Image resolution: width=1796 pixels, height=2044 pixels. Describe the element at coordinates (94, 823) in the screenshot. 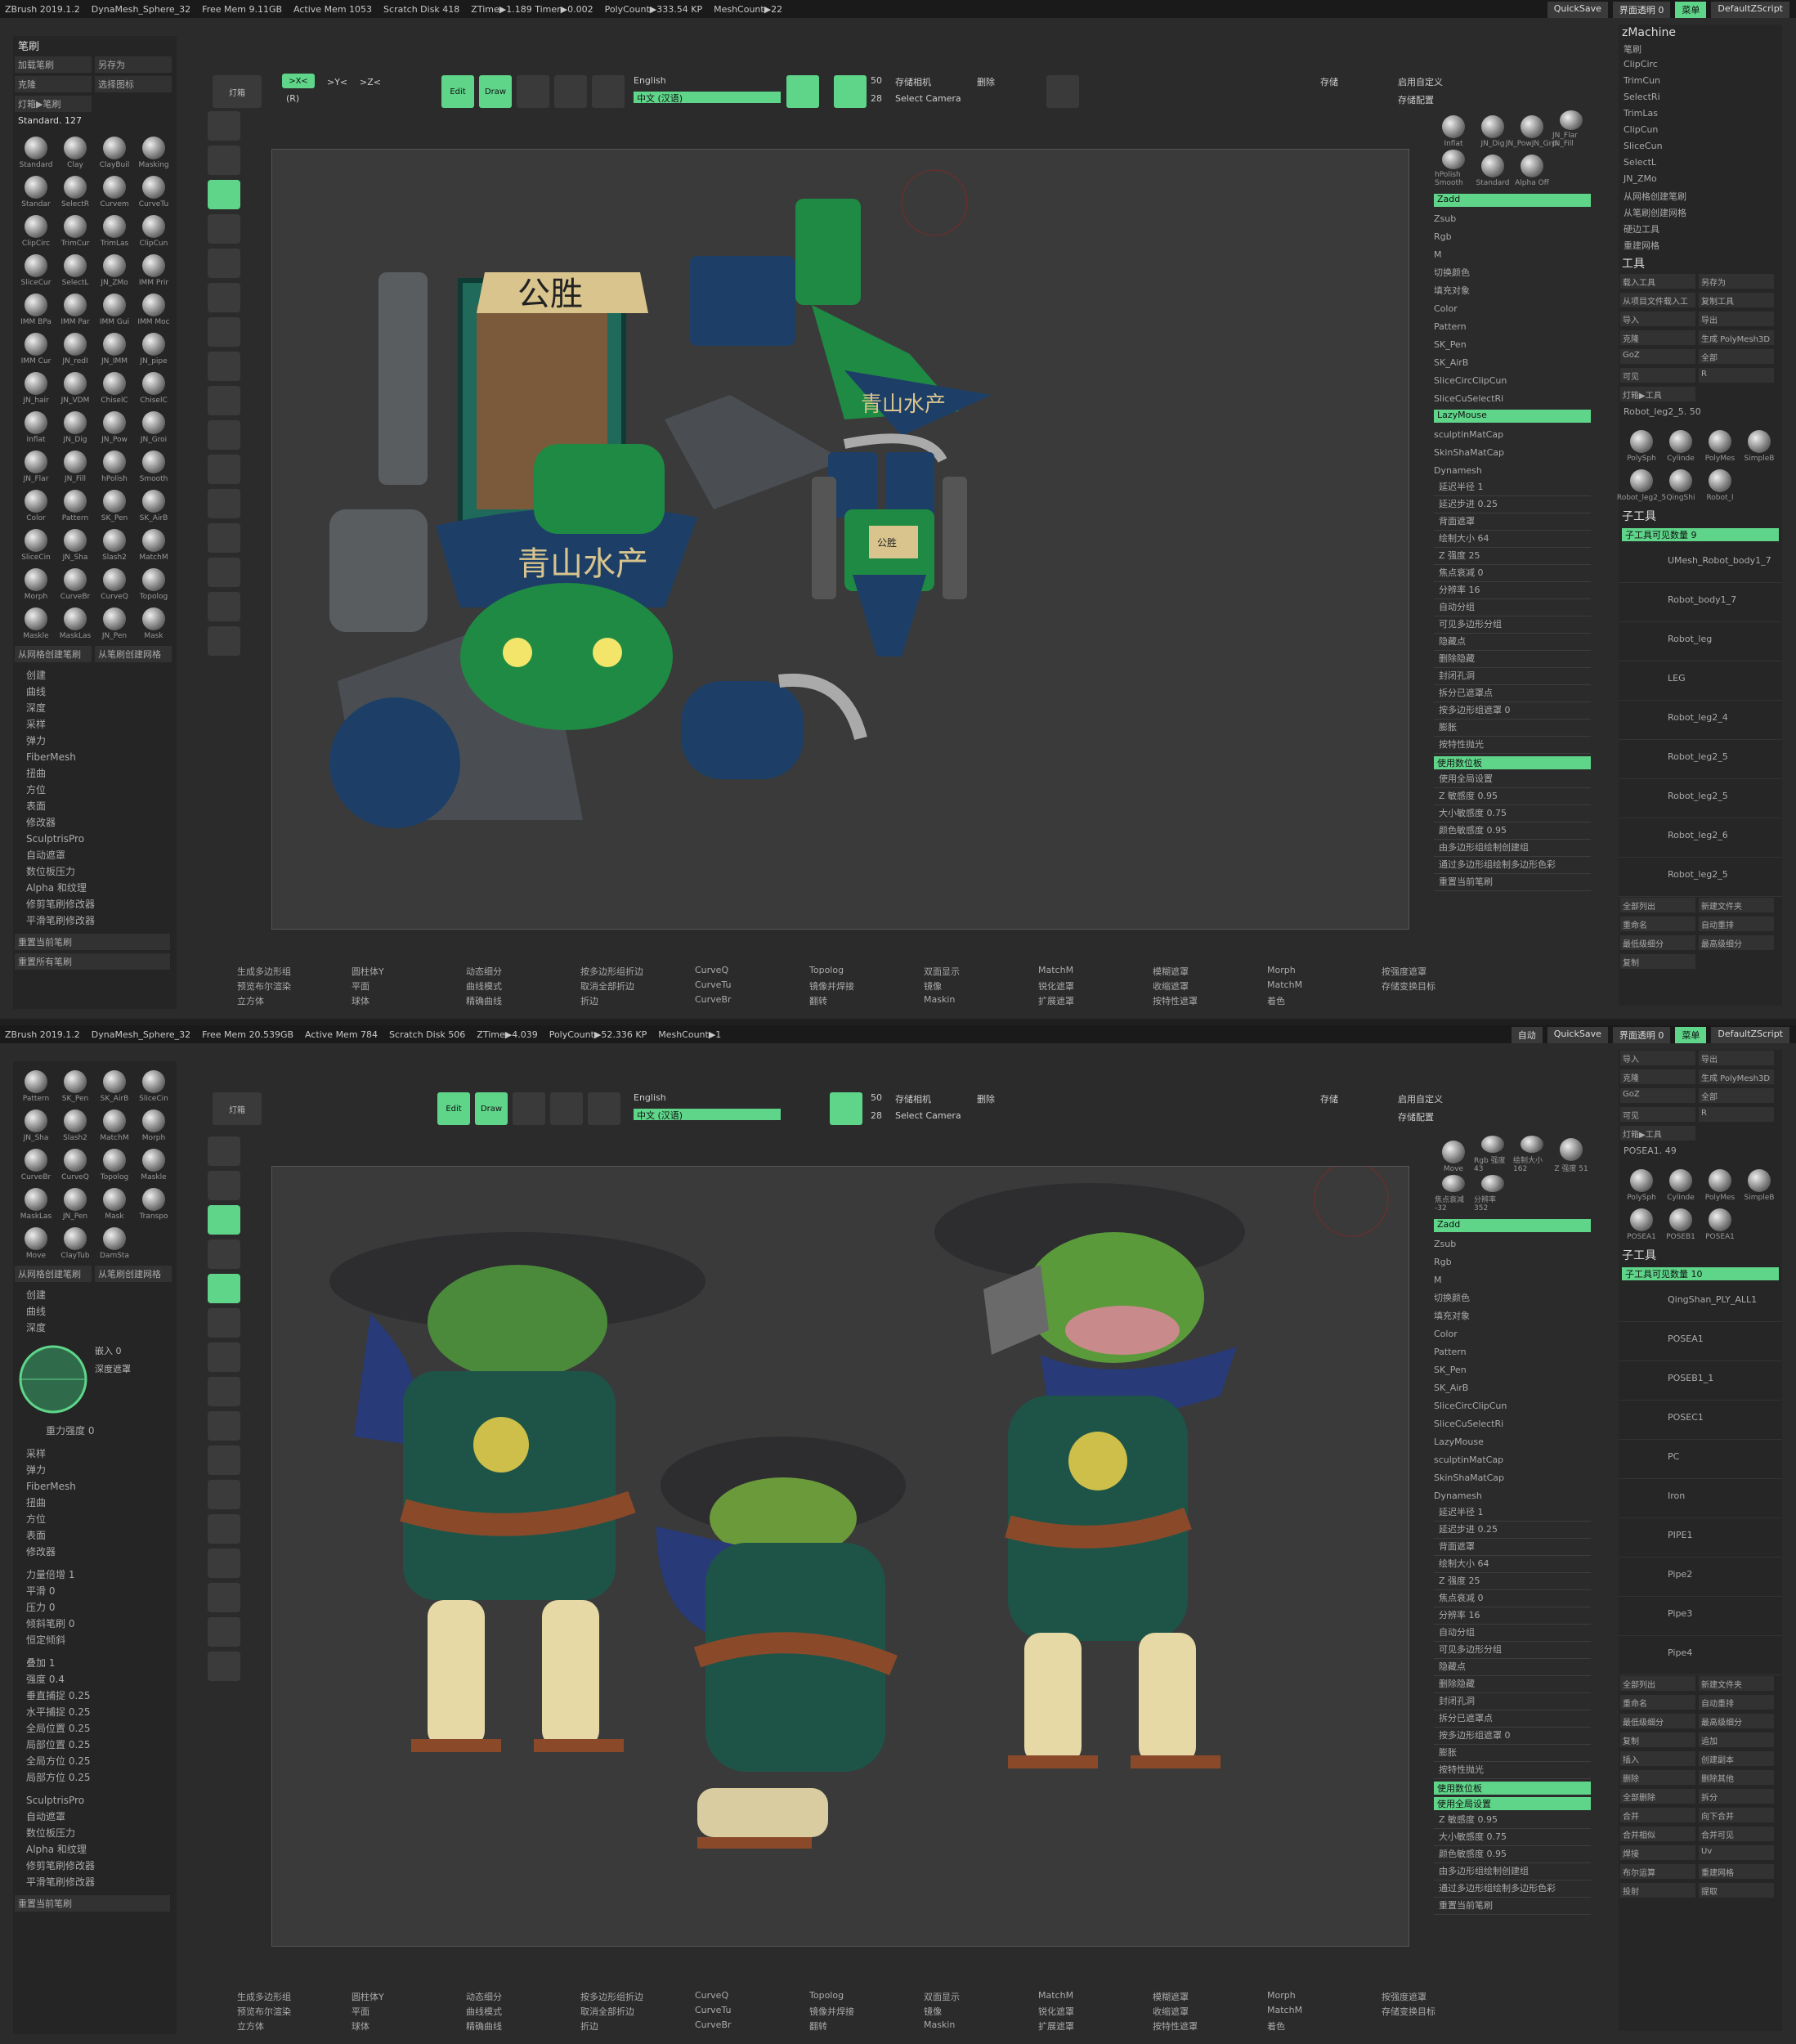

I see `subpalette-item: 修改器` at that location.